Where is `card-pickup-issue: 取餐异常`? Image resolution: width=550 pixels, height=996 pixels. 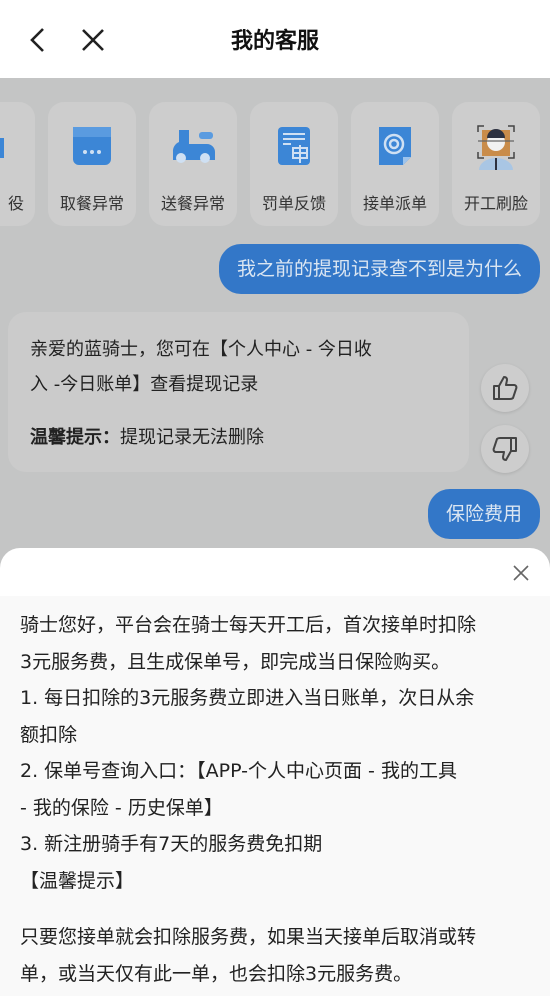 card-pickup-issue: 取餐异常 is located at coordinates (92, 164).